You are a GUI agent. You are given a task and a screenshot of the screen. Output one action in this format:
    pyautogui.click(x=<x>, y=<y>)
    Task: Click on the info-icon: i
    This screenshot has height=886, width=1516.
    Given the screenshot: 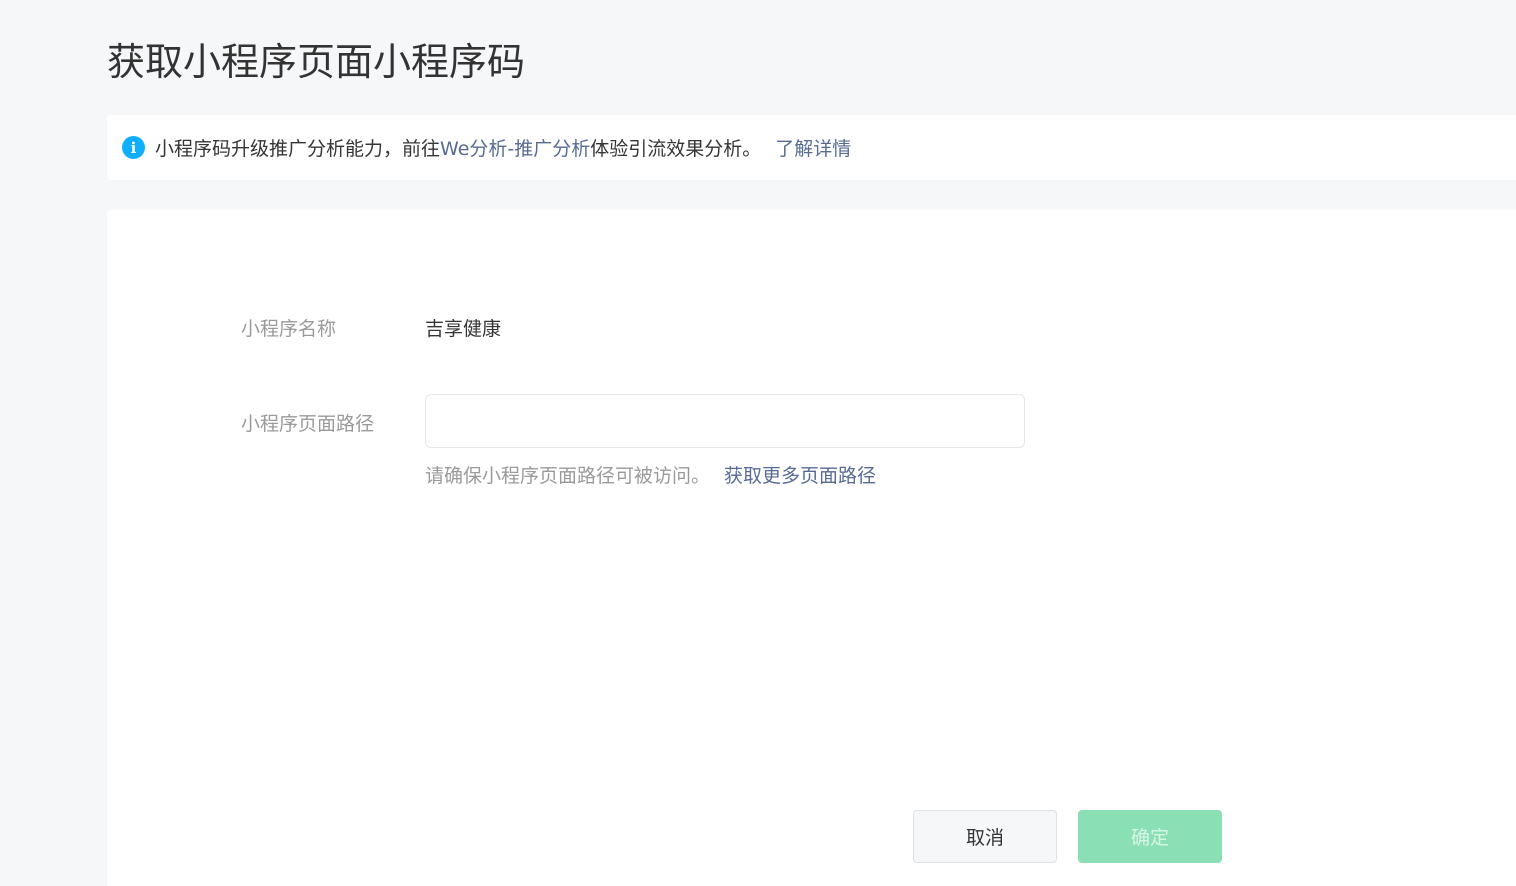 What is the action you would take?
    pyautogui.click(x=133, y=147)
    